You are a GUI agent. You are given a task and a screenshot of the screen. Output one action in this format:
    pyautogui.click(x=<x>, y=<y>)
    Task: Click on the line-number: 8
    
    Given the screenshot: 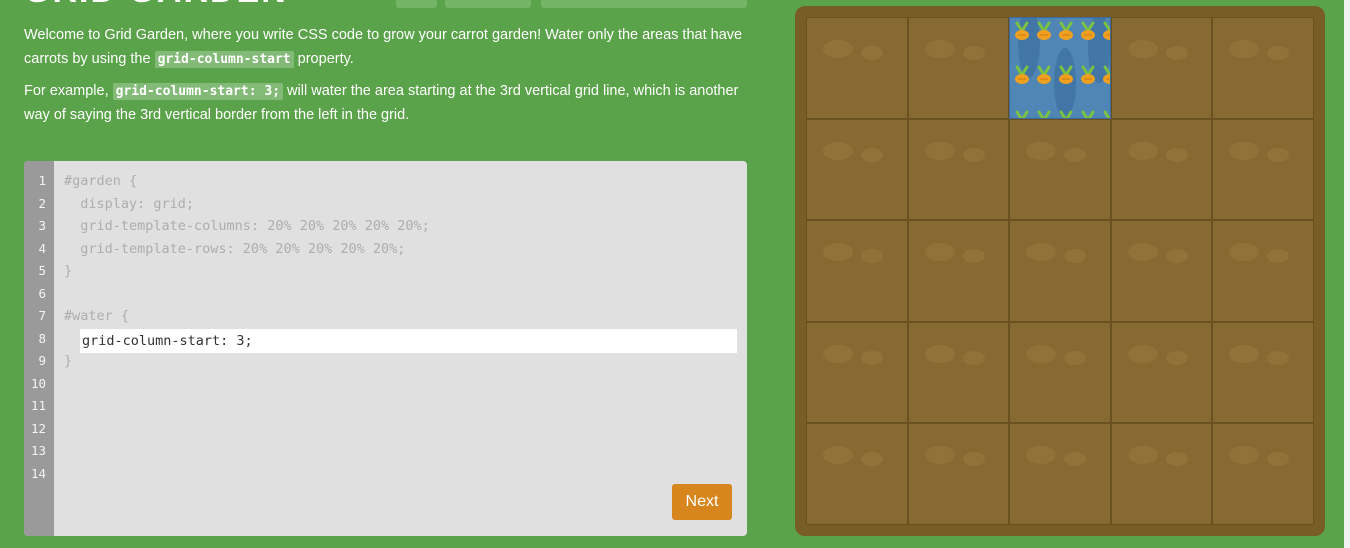 What is the action you would take?
    pyautogui.click(x=42, y=338)
    